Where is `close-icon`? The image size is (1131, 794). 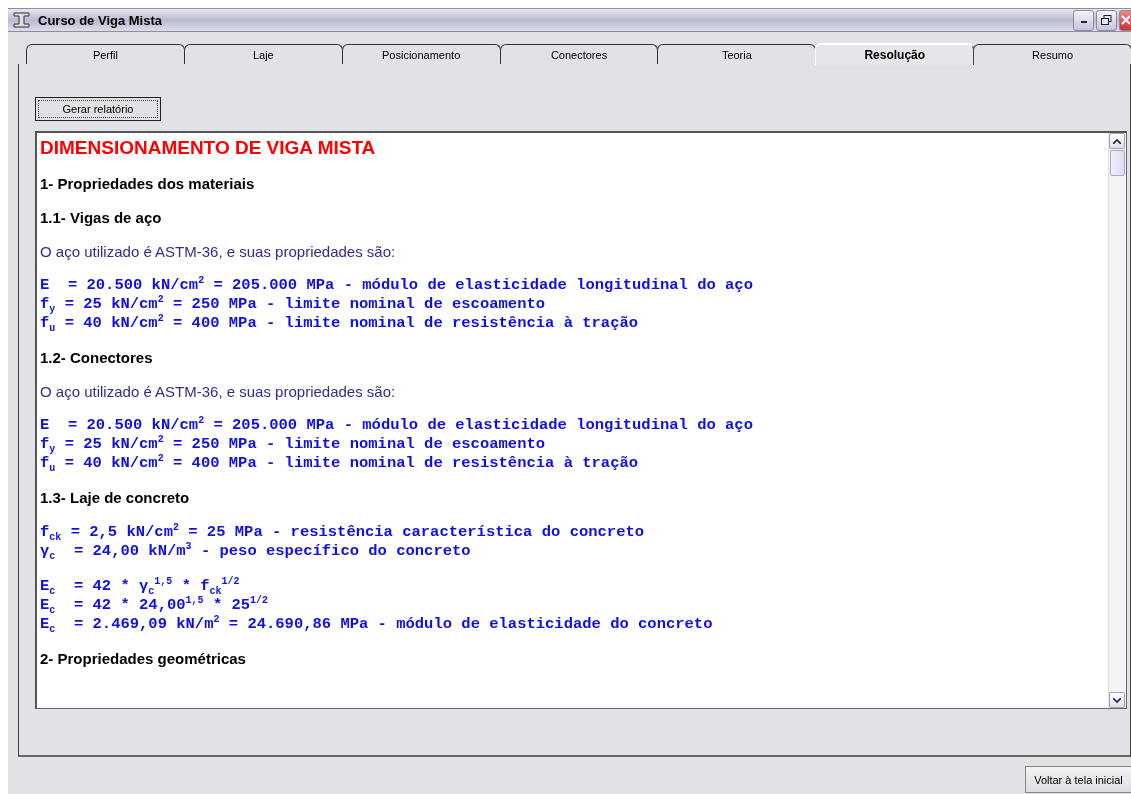
close-icon is located at coordinates (1125, 20).